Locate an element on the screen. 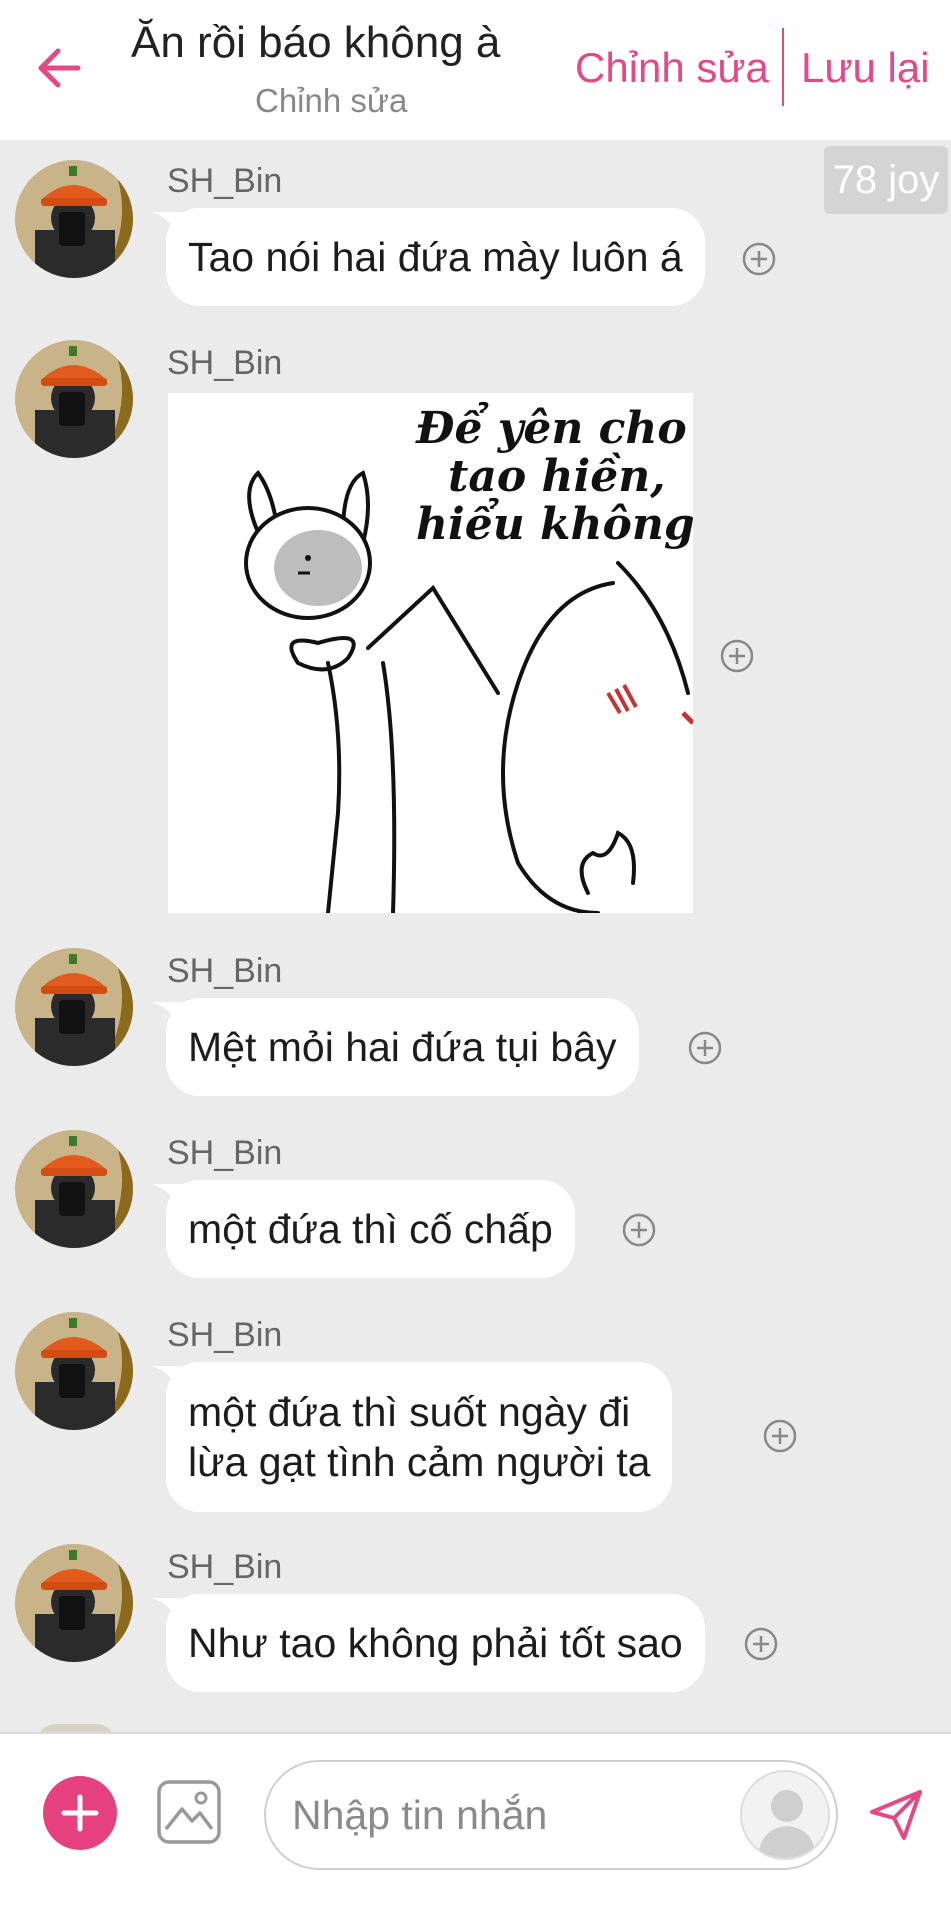  message-bubble: một đứa thì cố chấp is located at coordinates (363, 1229).